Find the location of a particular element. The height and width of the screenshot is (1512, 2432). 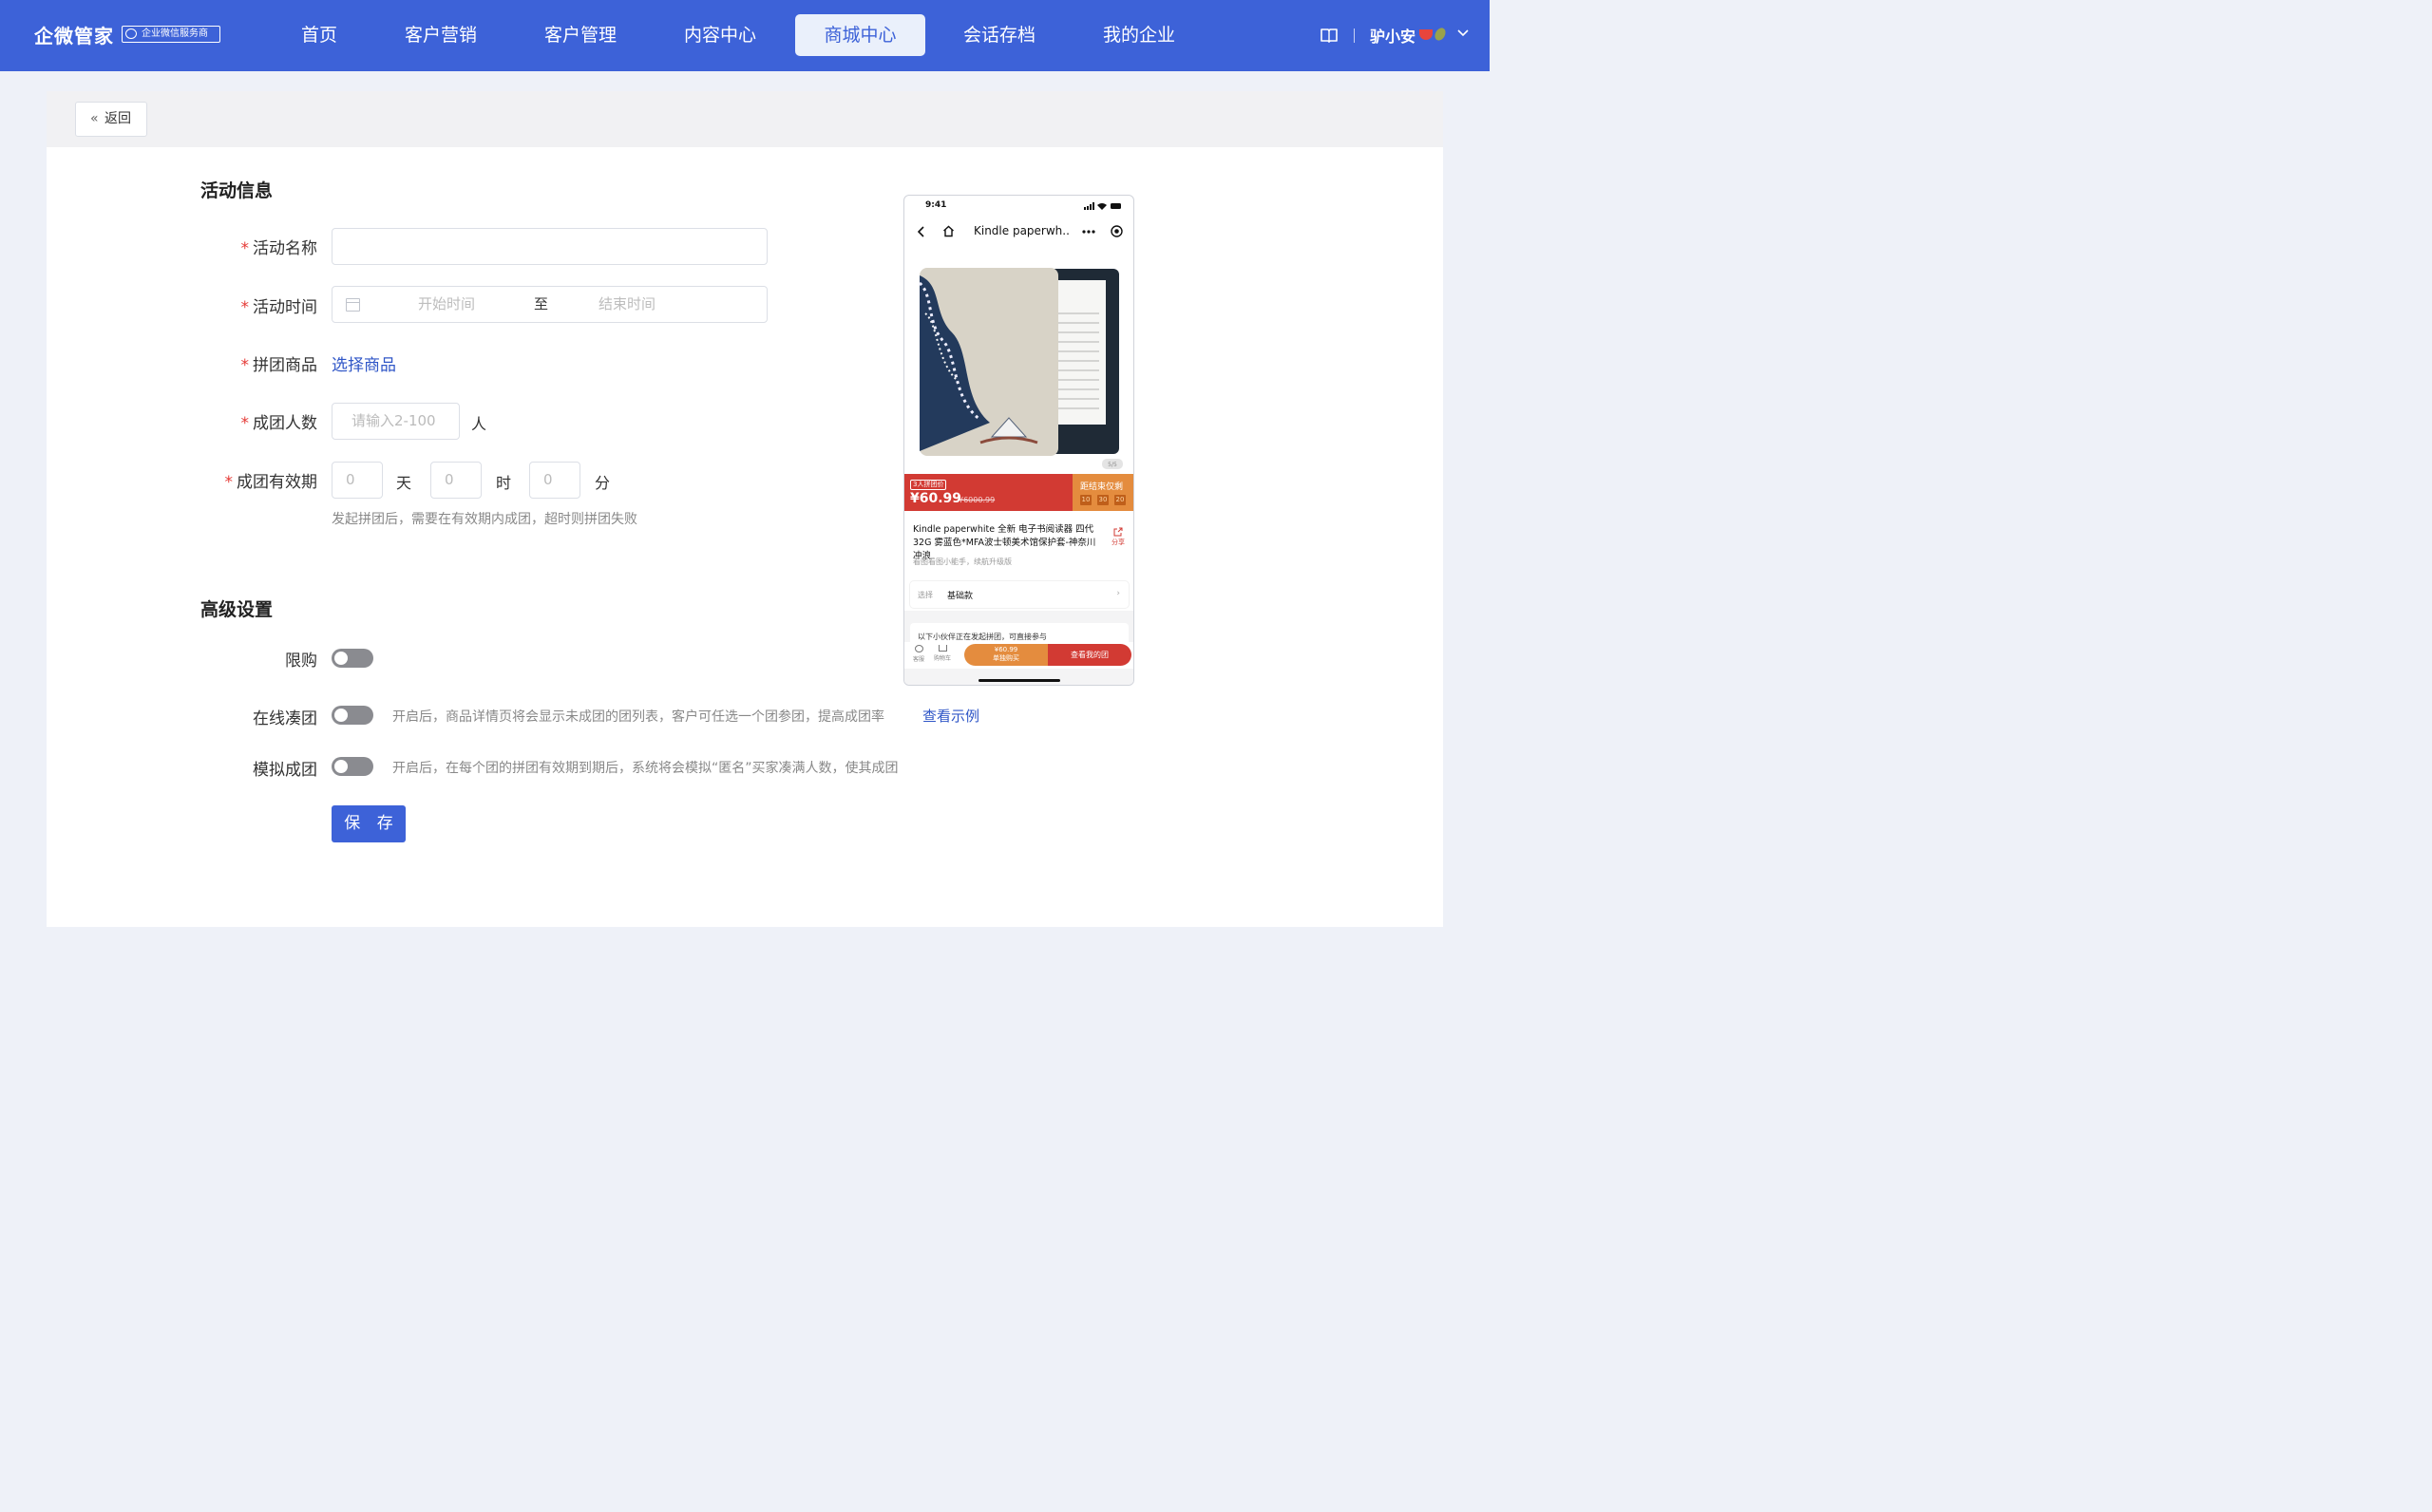

section-title-advanced: 高级设置 is located at coordinates (237, 609).